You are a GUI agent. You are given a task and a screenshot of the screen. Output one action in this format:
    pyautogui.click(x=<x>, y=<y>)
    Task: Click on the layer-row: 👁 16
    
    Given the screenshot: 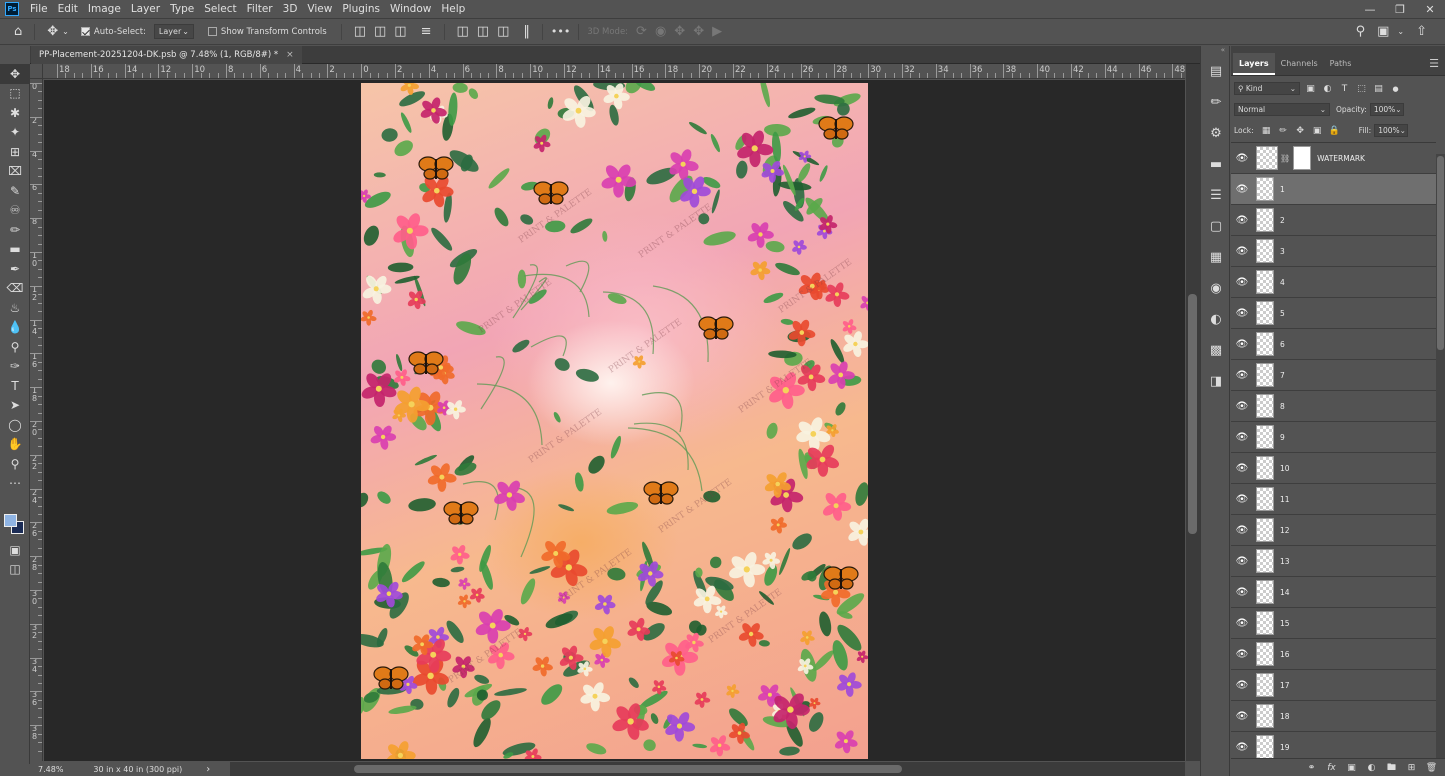 What is the action you would take?
    pyautogui.click(x=1333, y=654)
    